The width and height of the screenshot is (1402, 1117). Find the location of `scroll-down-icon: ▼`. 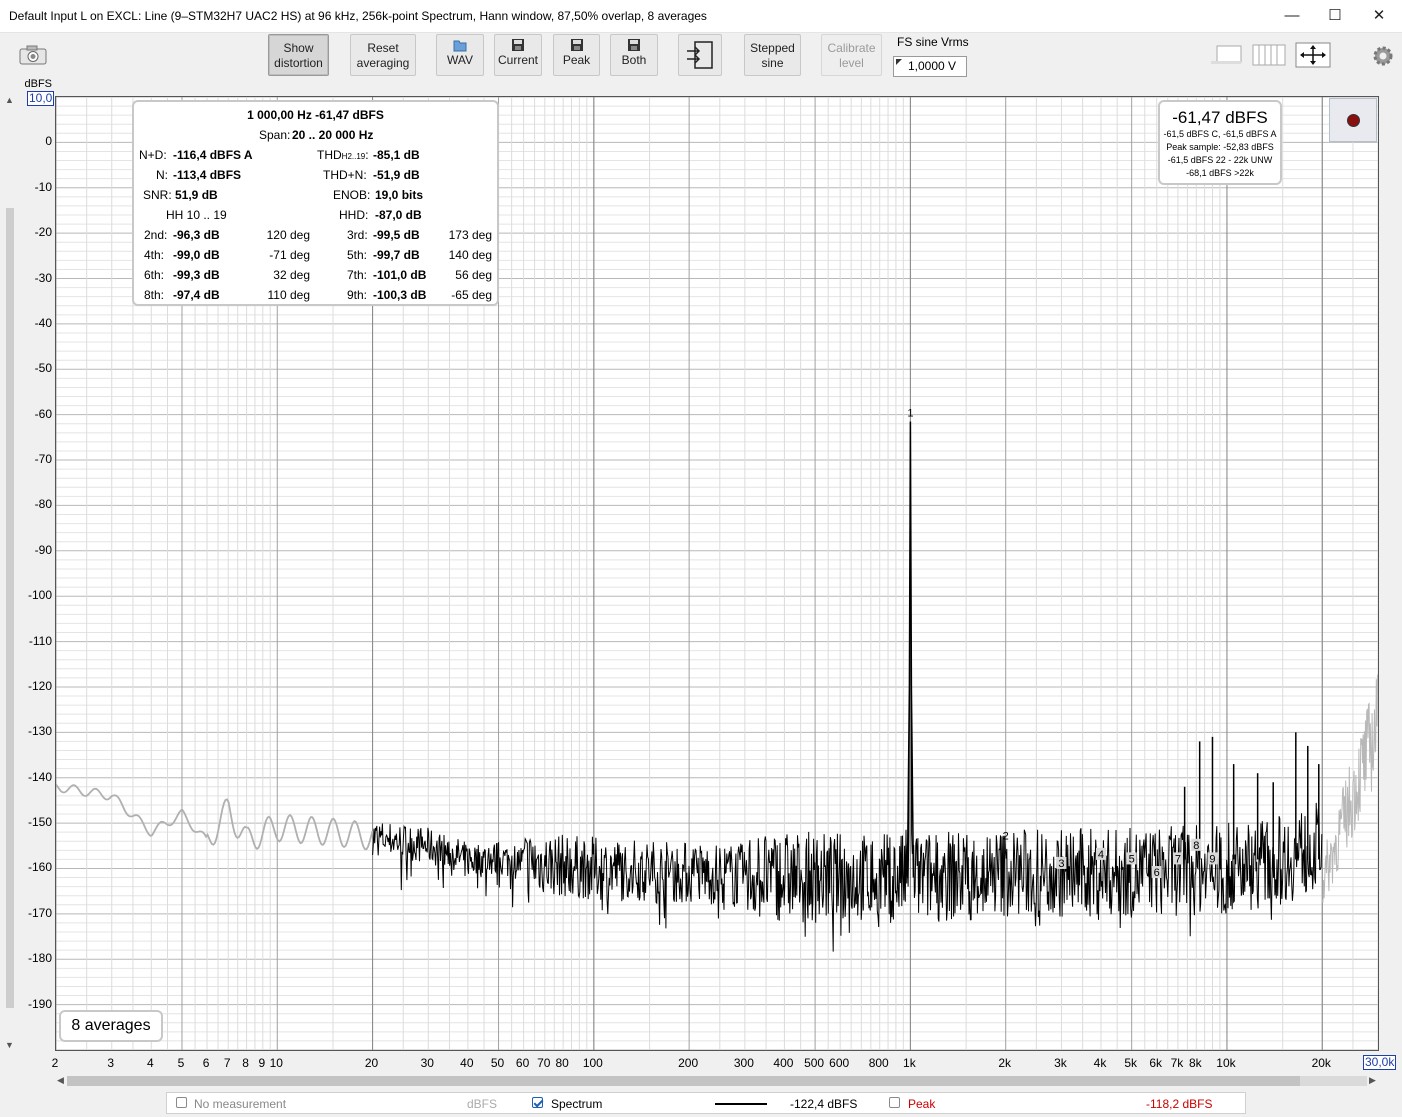

scroll-down-icon: ▼ is located at coordinates (9, 1045).